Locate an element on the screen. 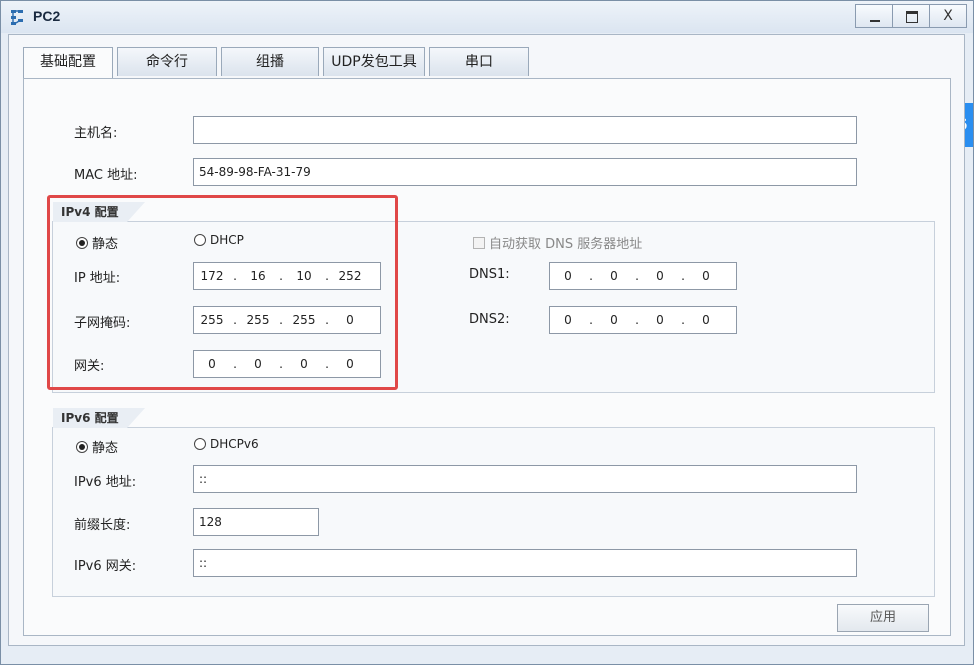  mac-field: 54-89-98-FA-31-79 is located at coordinates (525, 172).